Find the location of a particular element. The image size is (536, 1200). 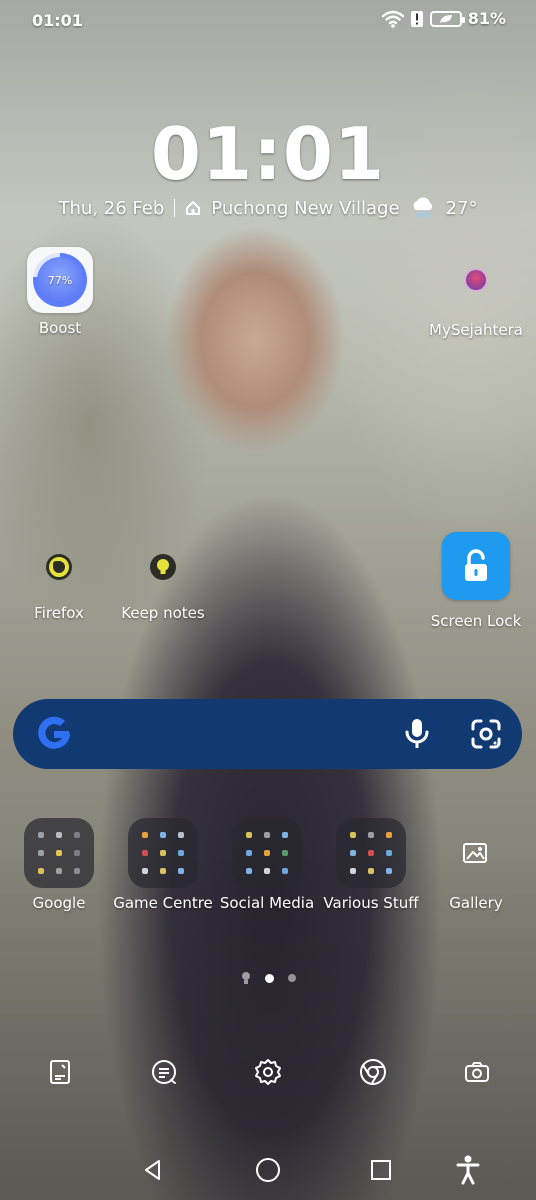

mysejahtera-icon is located at coordinates (476, 280).